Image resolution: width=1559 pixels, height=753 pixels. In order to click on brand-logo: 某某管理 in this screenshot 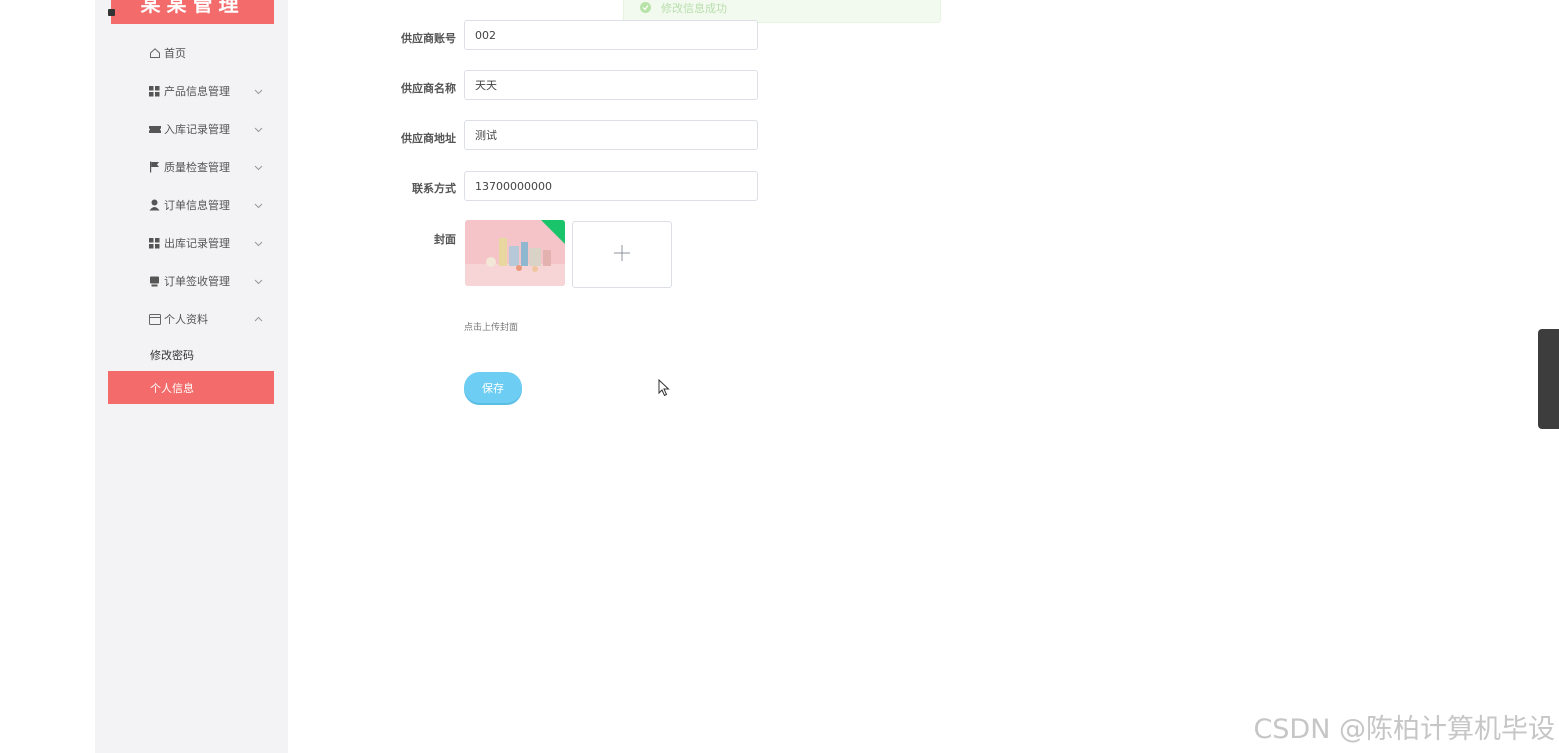, I will do `click(192, 12)`.